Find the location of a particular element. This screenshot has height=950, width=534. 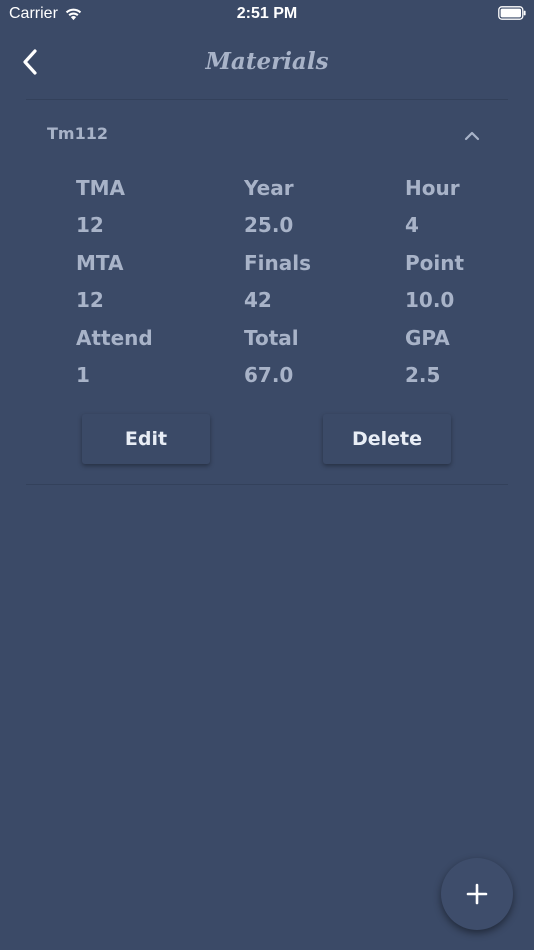

tma-value: 12 is located at coordinates (90, 225).